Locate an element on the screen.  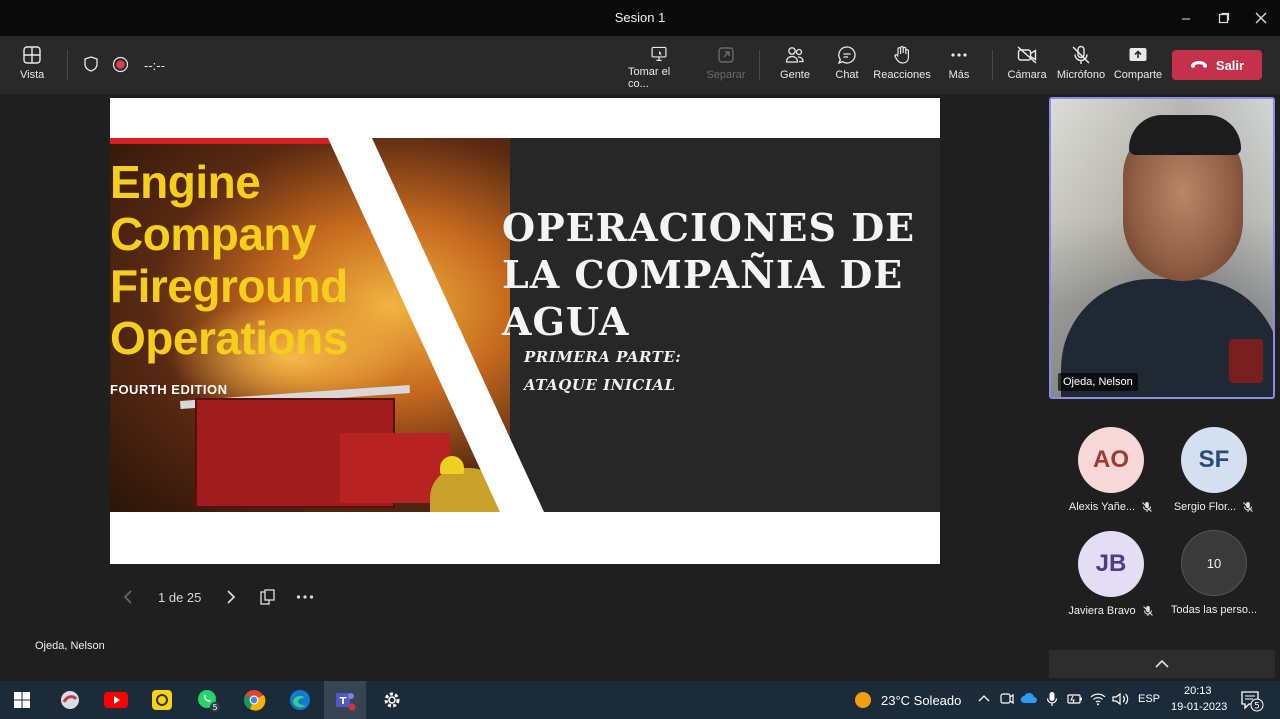
detach-label: Separar is located at coordinates (726, 75).